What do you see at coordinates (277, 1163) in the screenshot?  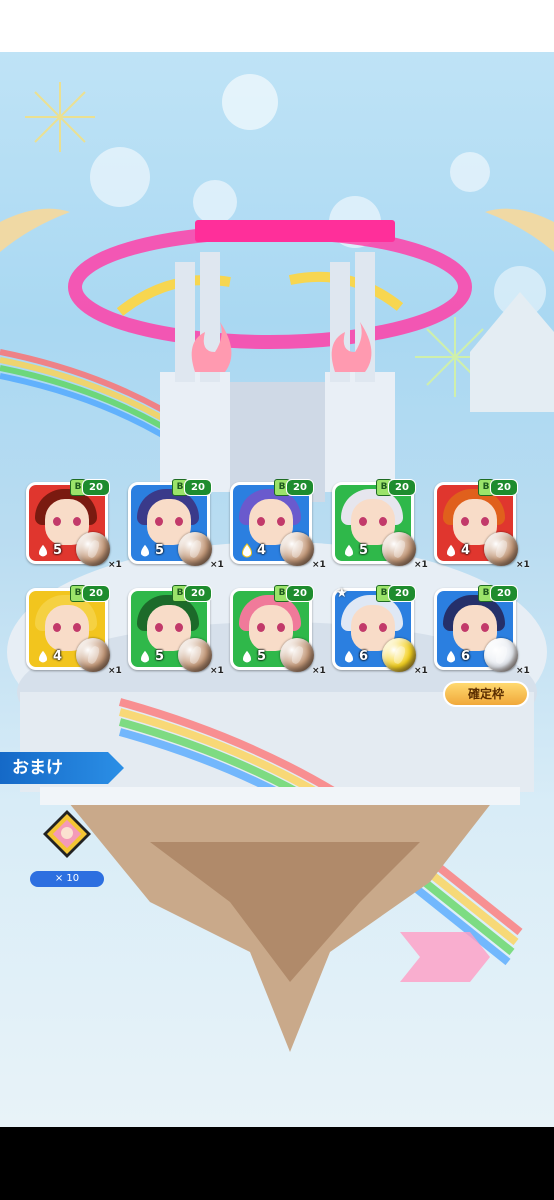 I see `navigation-bar` at bounding box center [277, 1163].